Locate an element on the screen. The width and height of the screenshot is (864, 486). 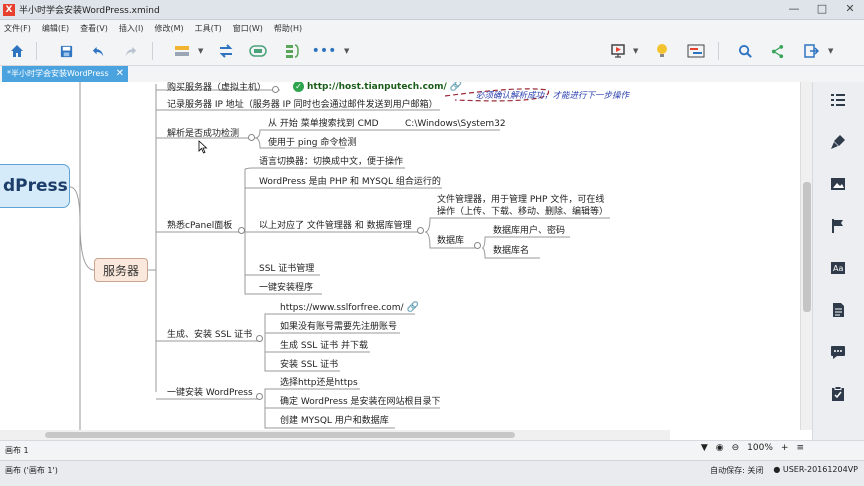
comment-icon is located at coordinates (838, 352).